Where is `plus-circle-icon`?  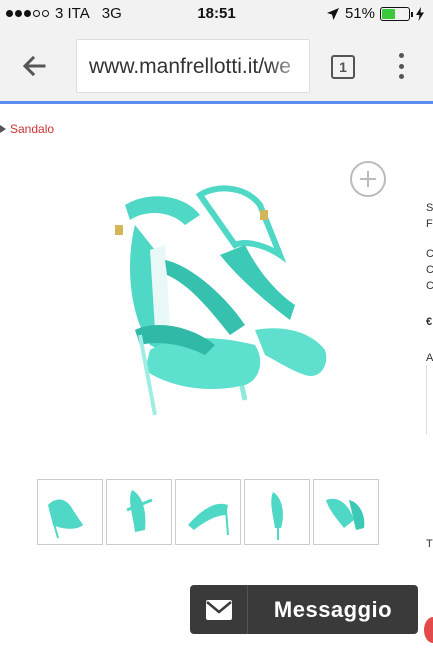
plus-circle-icon is located at coordinates (368, 179).